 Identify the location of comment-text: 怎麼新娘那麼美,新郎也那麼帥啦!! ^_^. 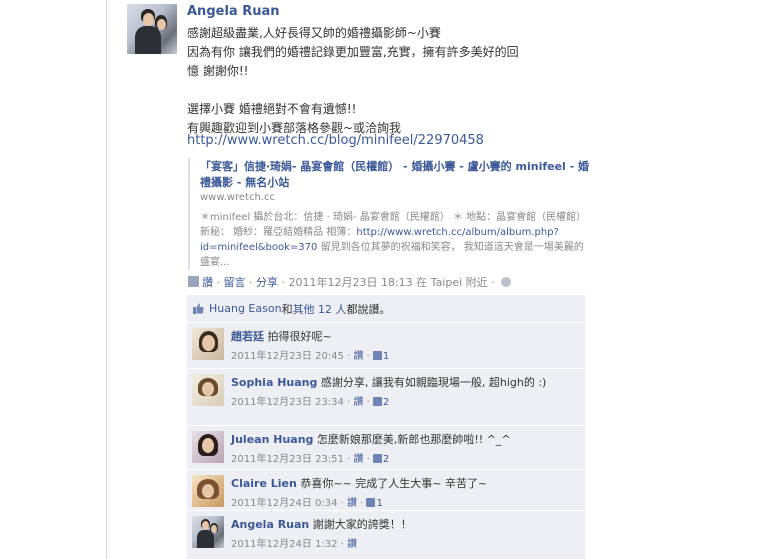
(413, 439).